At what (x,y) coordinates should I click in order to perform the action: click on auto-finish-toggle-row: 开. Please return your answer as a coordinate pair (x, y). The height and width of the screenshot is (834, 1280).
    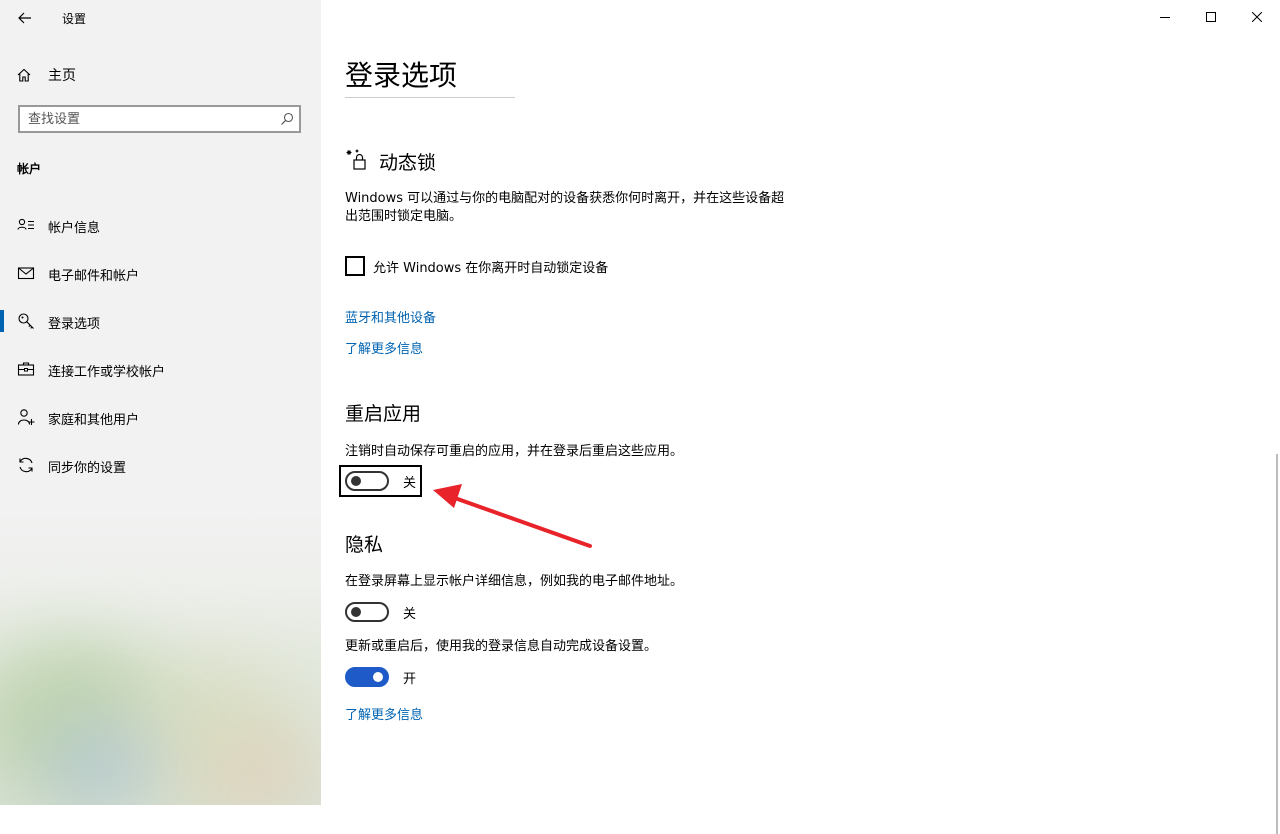
    Looking at the image, I should click on (380, 677).